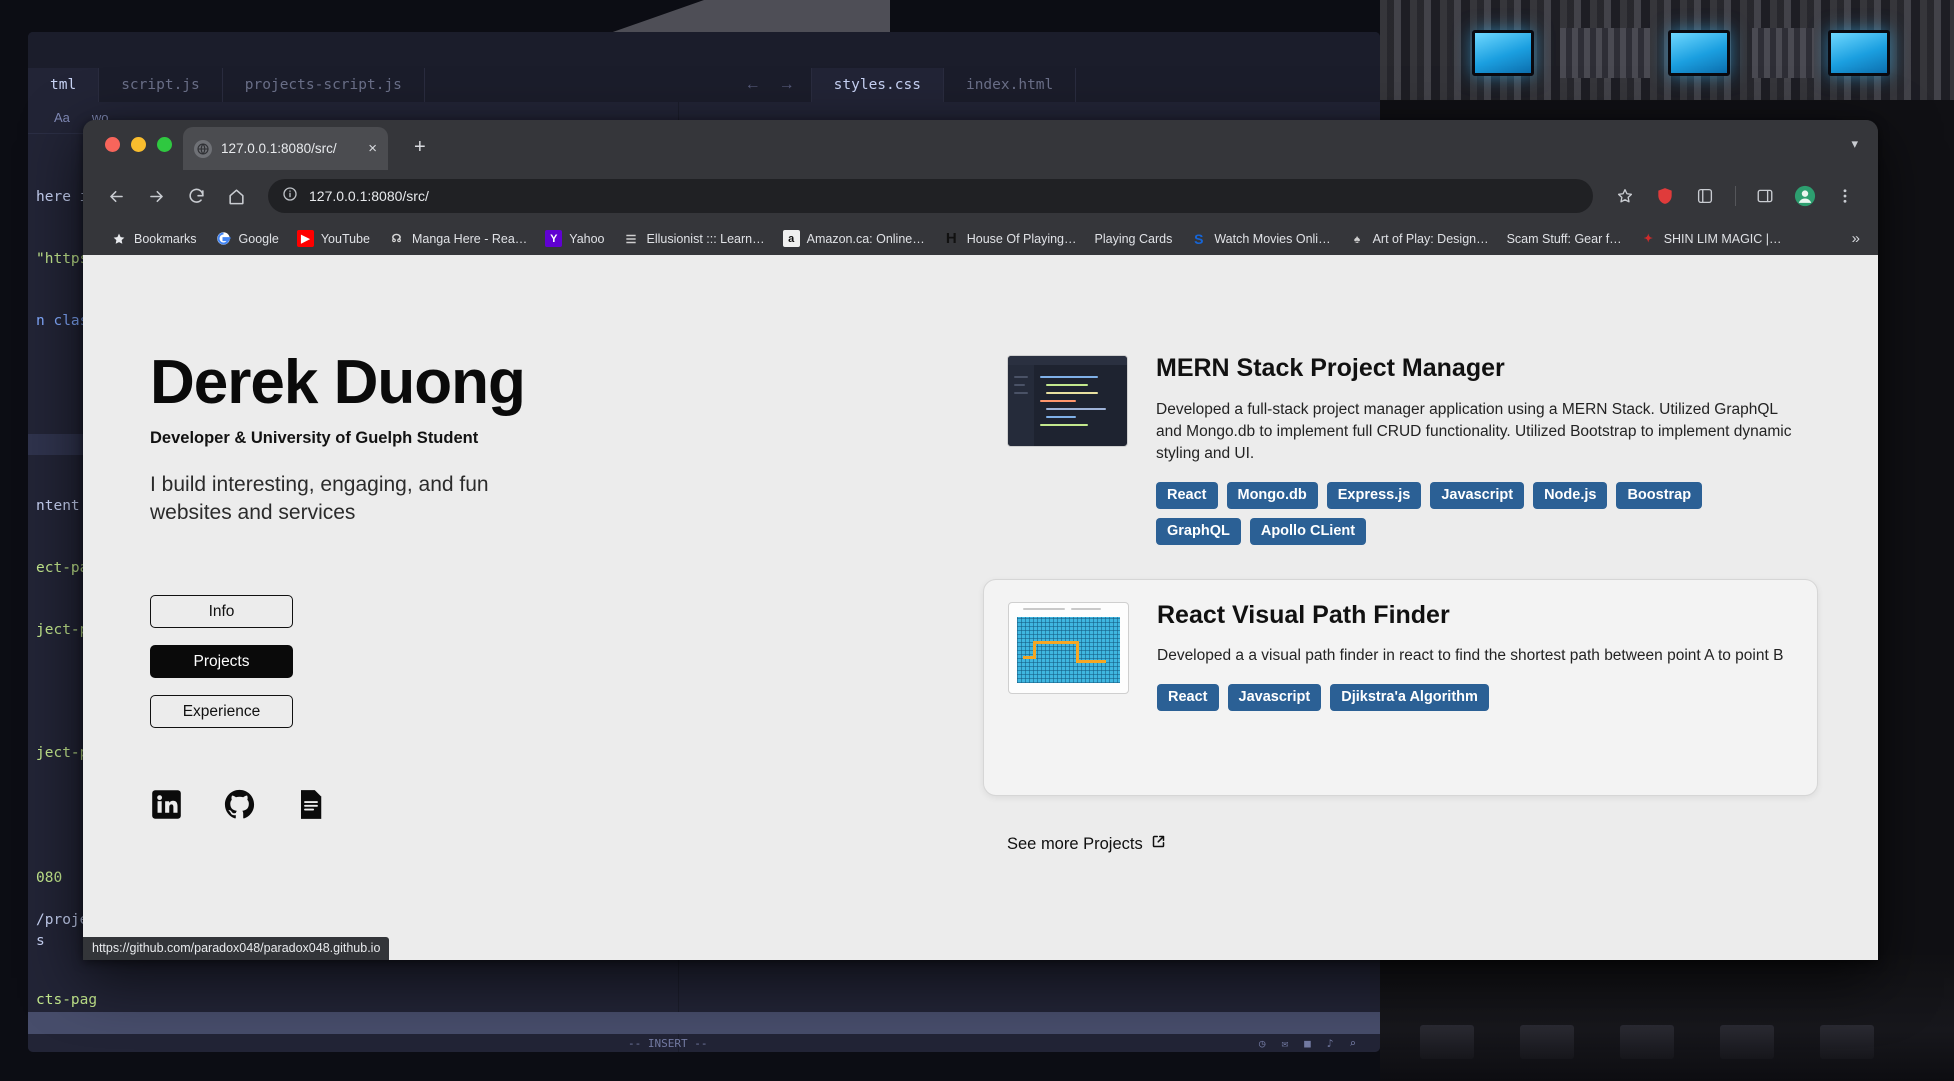  I want to click on status-search-icon: ⌕, so click(1352, 1043).